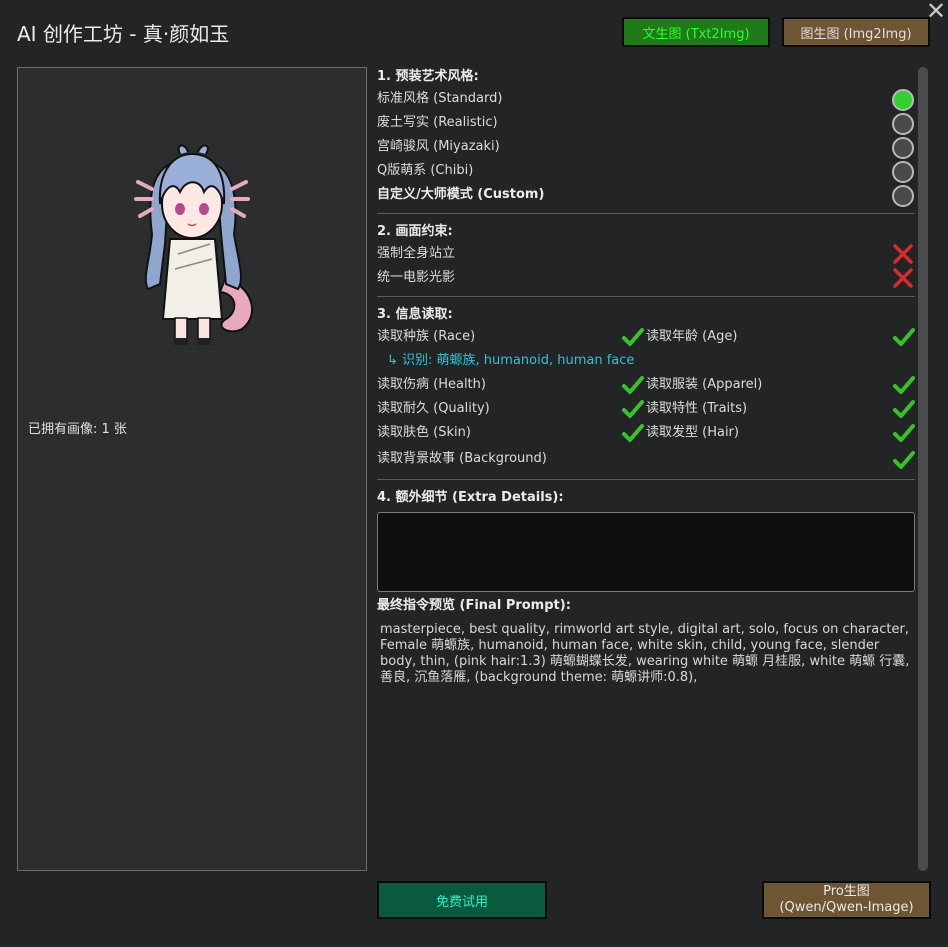 The width and height of the screenshot is (948, 947). What do you see at coordinates (428, 76) in the screenshot?
I see `section-art-style-header: 1. 预装艺术风格:` at bounding box center [428, 76].